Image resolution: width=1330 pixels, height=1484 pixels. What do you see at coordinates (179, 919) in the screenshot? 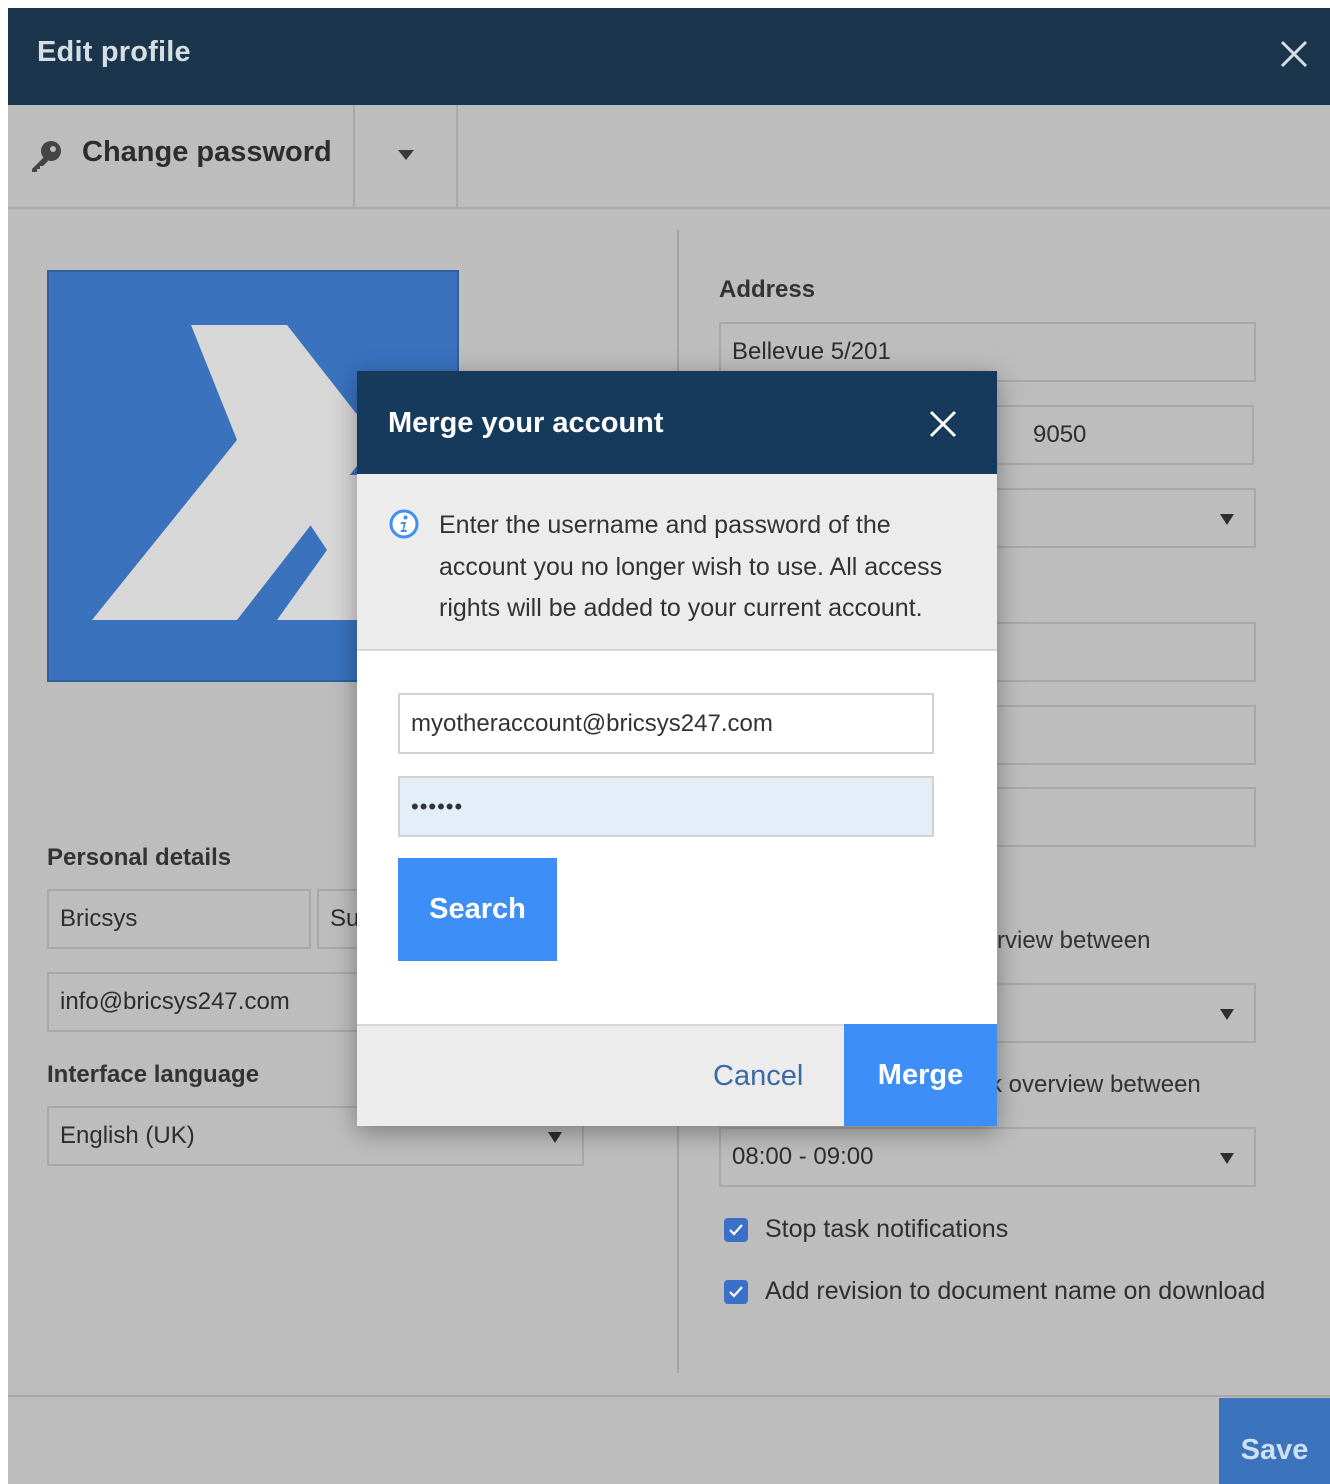
I see `first-name-input: Bricsys` at bounding box center [179, 919].